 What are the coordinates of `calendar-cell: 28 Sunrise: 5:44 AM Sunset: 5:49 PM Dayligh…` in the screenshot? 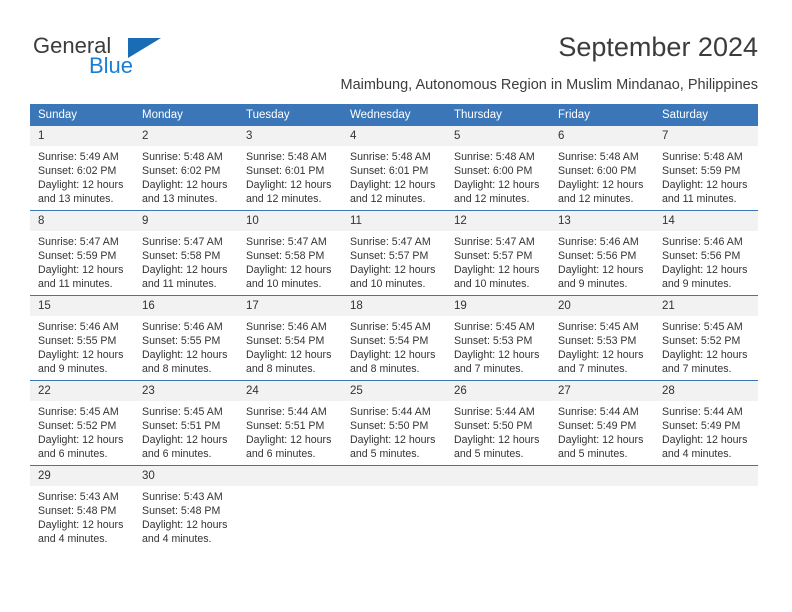 It's located at (706, 423).